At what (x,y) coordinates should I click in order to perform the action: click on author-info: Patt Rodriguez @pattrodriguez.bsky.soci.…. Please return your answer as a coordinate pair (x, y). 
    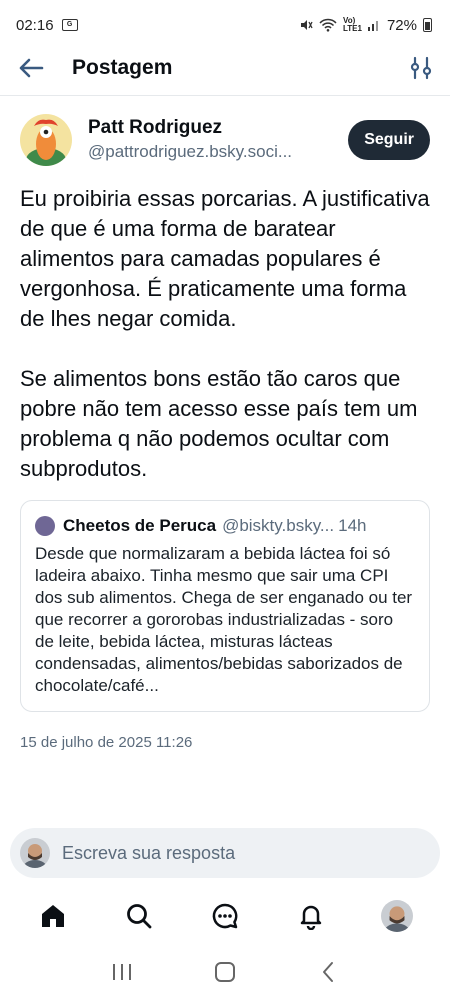
    Looking at the image, I should click on (218, 140).